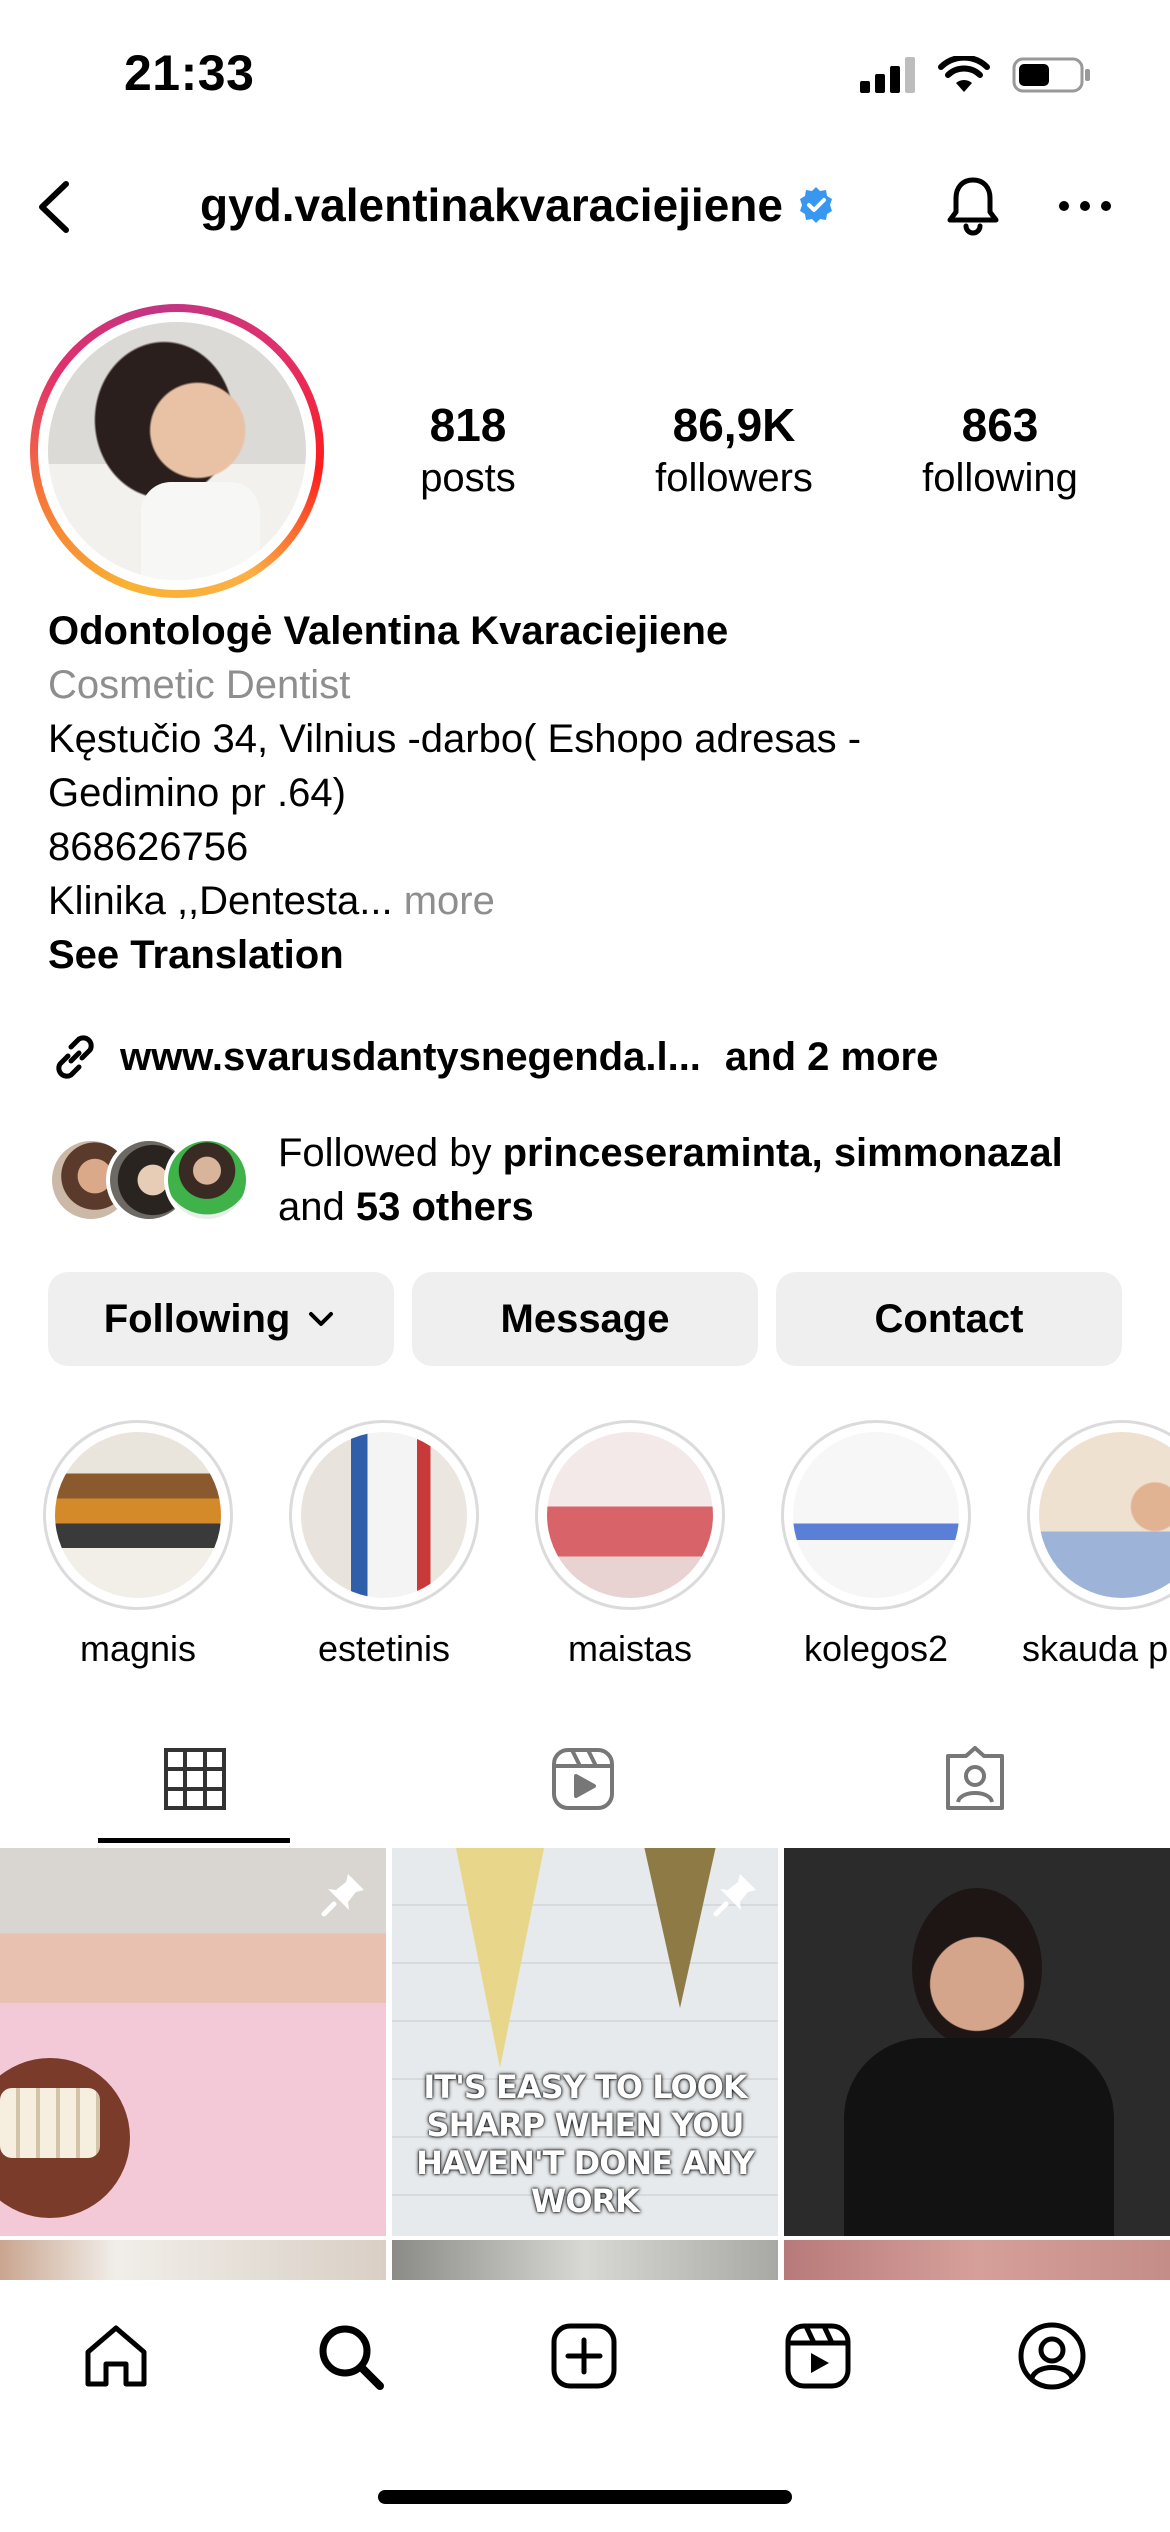  I want to click on highlight-kolegos2: kolegos2, so click(876, 1545).